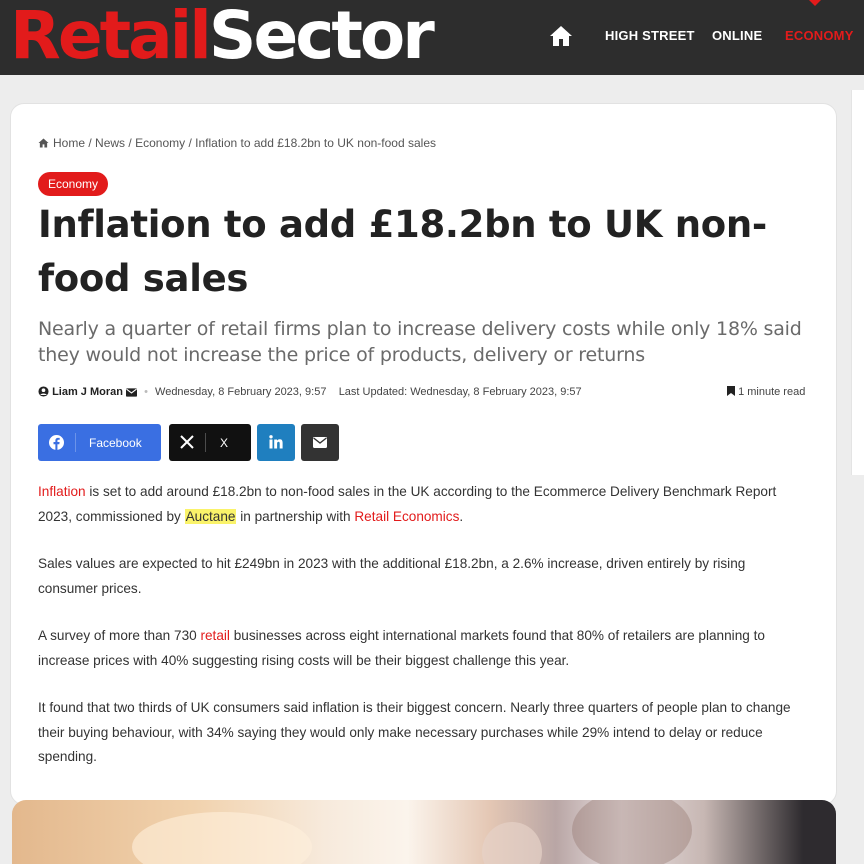 Image resolution: width=864 pixels, height=864 pixels. I want to click on nav-high-street: HIGH STREET, so click(650, 35).